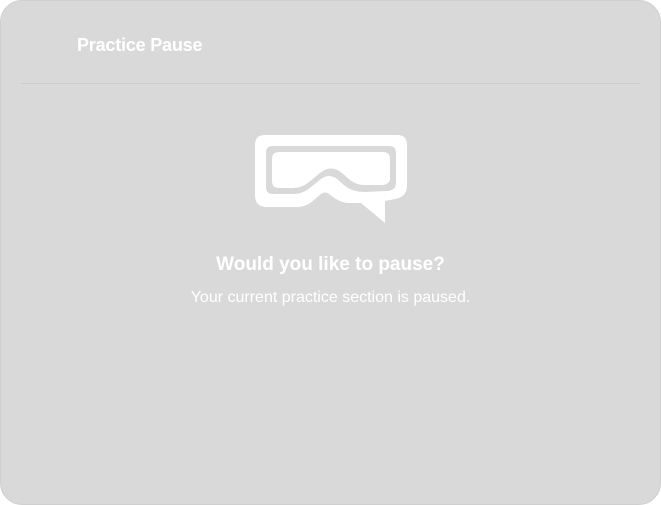 Image resolution: width=661 pixels, height=505 pixels. What do you see at coordinates (330, 264) in the screenshot?
I see `pause-question: Would you like to pause?` at bounding box center [330, 264].